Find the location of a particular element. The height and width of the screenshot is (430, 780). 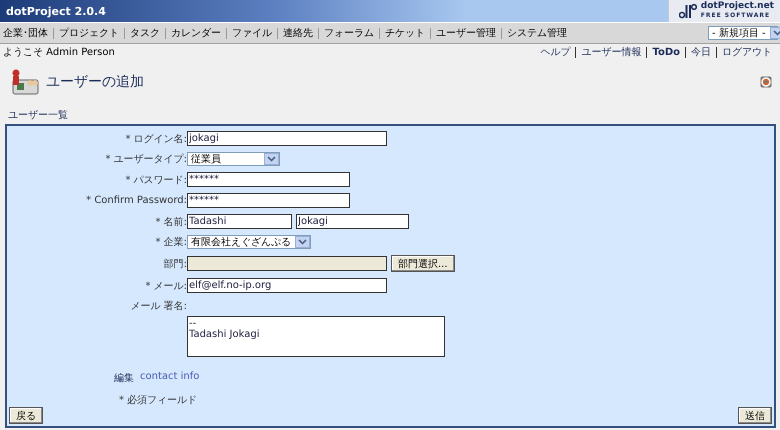

menu-item: タスク is located at coordinates (144, 33).